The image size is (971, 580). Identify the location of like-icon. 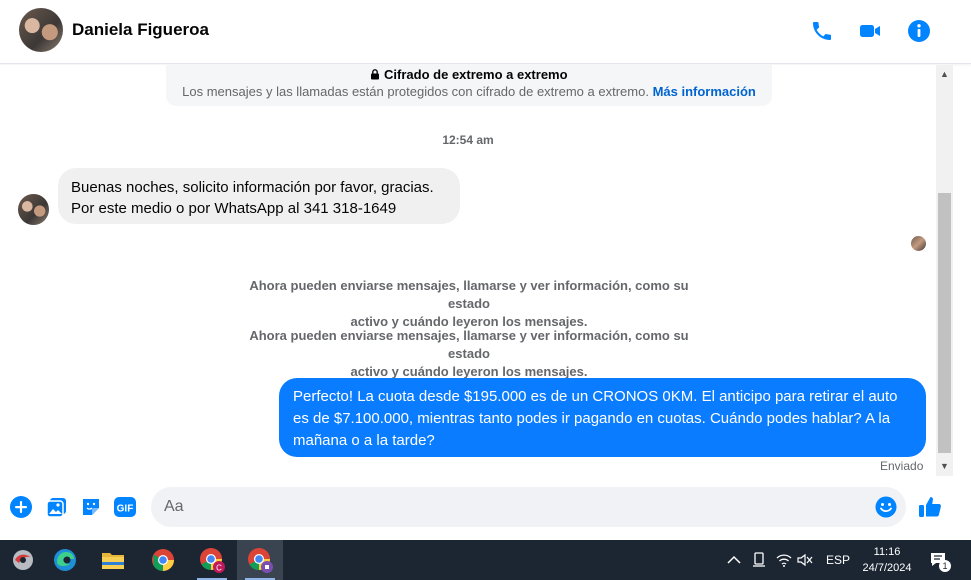
(930, 507).